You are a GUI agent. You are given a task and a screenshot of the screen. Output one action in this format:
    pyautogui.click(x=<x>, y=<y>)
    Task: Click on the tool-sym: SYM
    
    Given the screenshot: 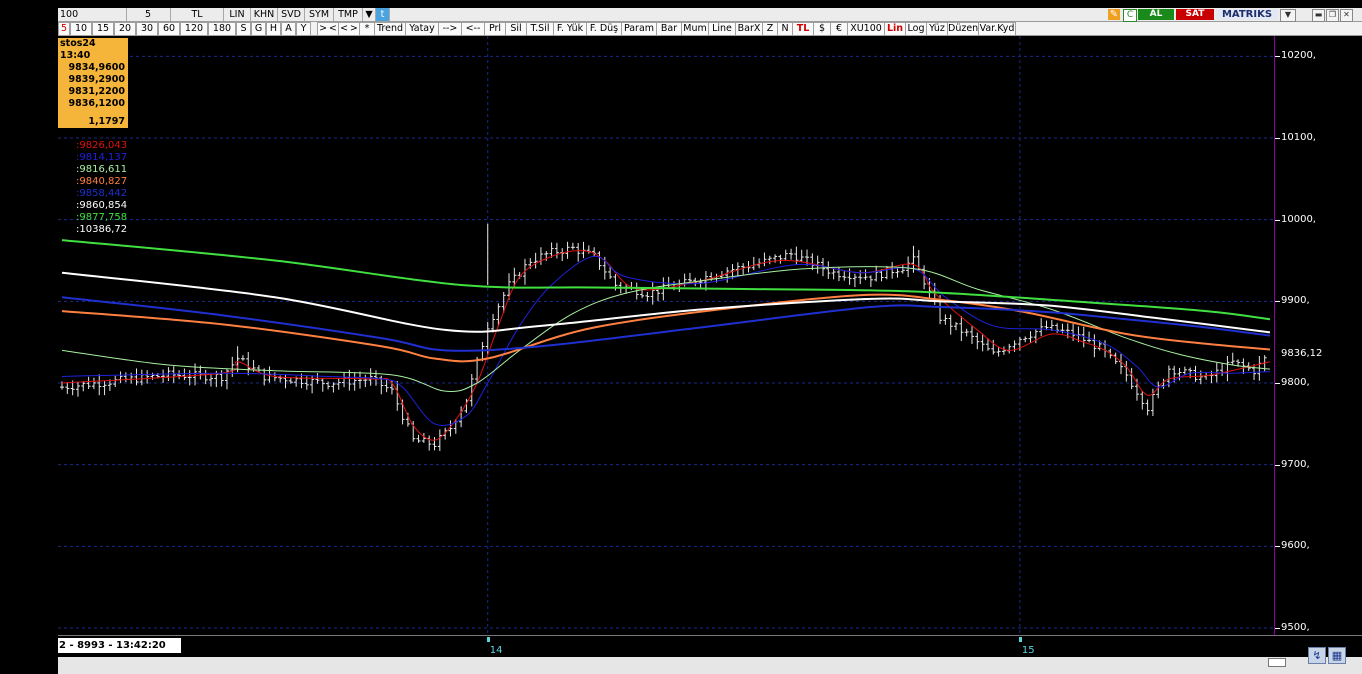 What is the action you would take?
    pyautogui.click(x=319, y=14)
    